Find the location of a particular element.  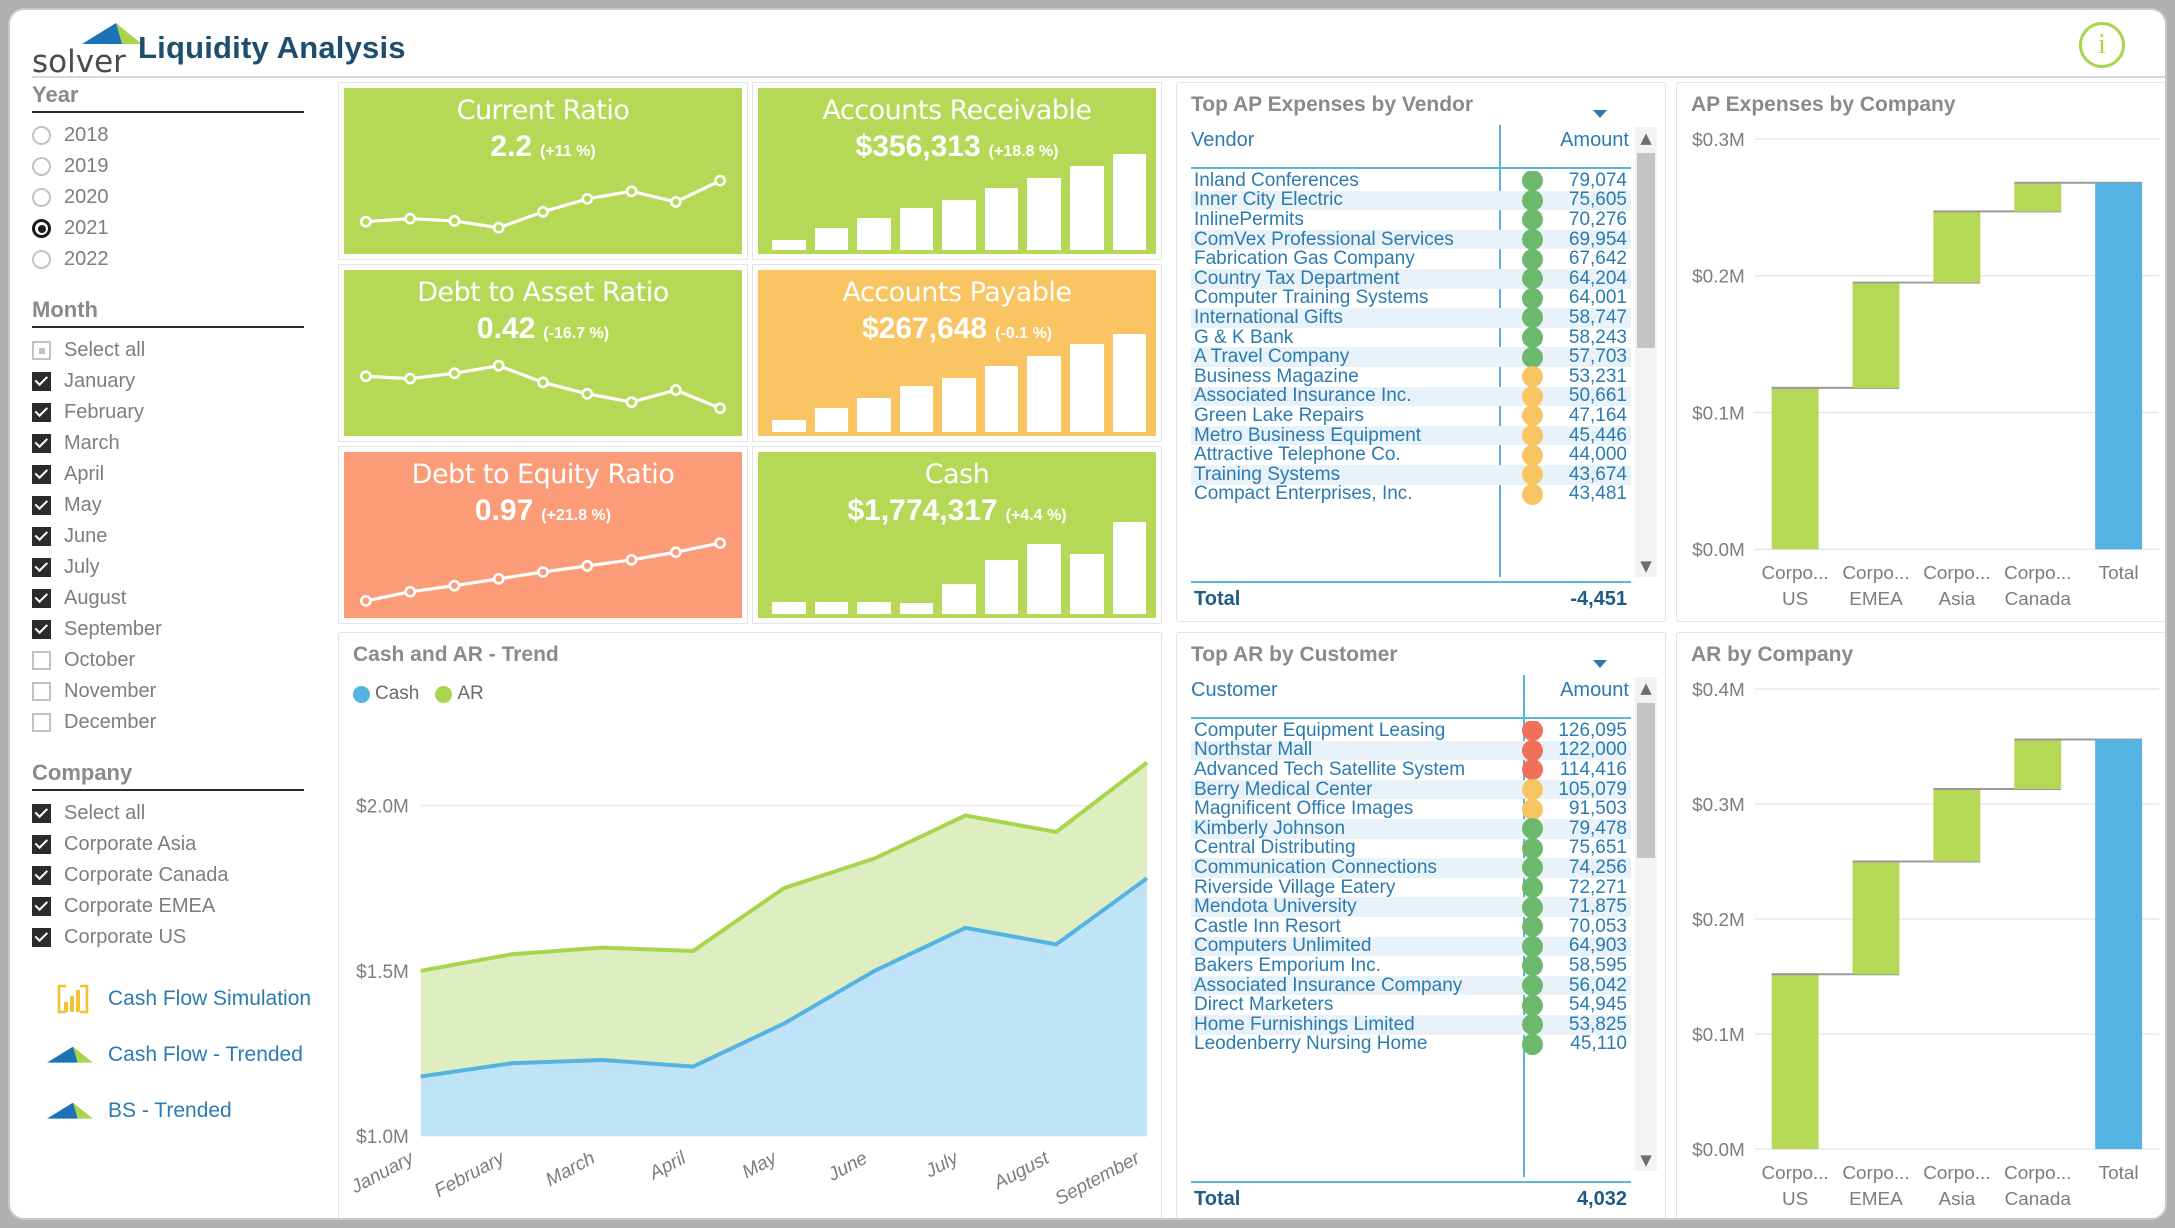

month-option-may: May is located at coordinates (181, 505).